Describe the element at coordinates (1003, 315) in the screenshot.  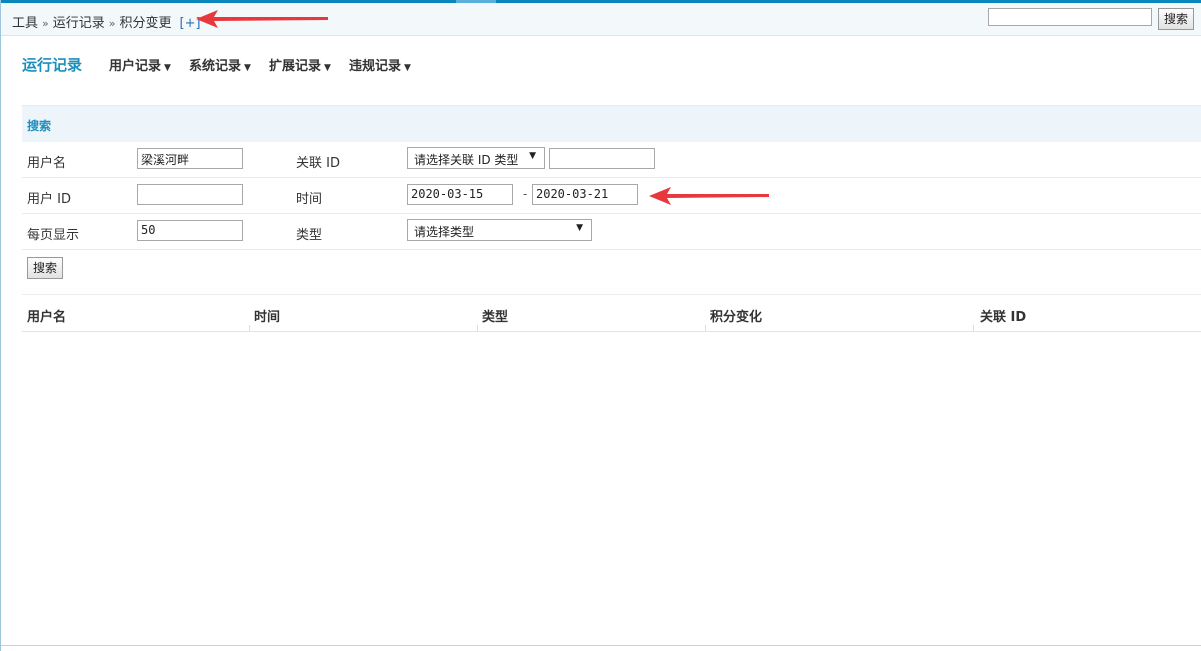
I see `column-header-related-id: 关联 ID` at that location.